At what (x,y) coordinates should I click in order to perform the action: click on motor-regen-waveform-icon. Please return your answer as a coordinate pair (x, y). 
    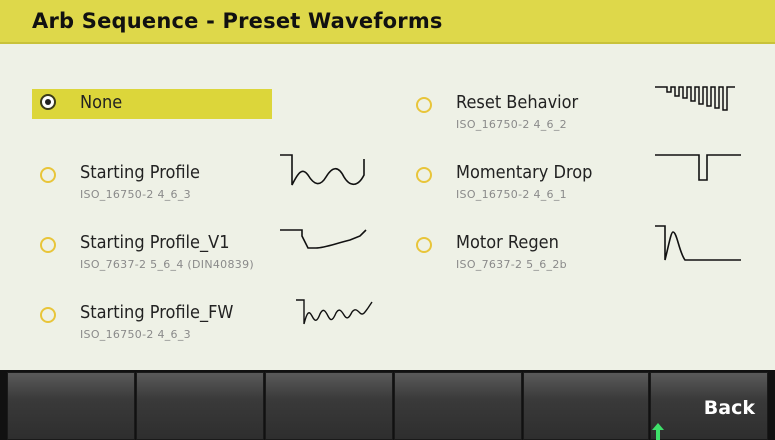
    Looking at the image, I should click on (698, 243).